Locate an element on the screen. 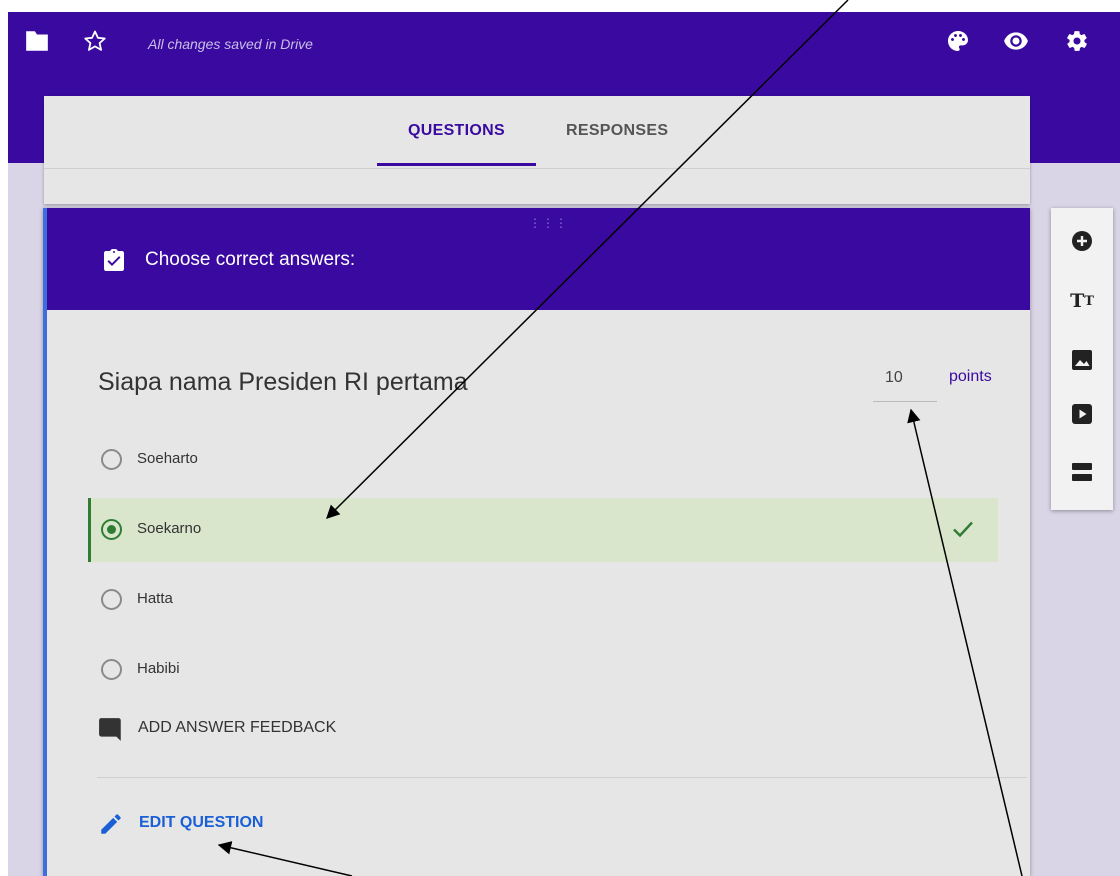 The width and height of the screenshot is (1120, 876). points-label: points is located at coordinates (970, 376).